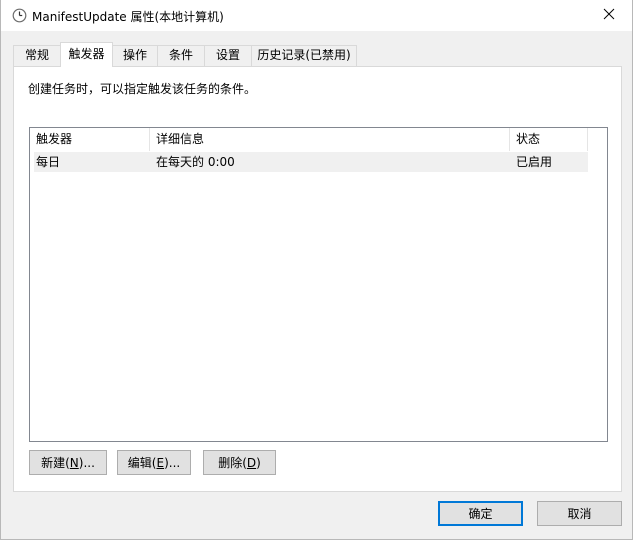  What do you see at coordinates (549, 139) in the screenshot?
I see `column-header-status: 状态` at bounding box center [549, 139].